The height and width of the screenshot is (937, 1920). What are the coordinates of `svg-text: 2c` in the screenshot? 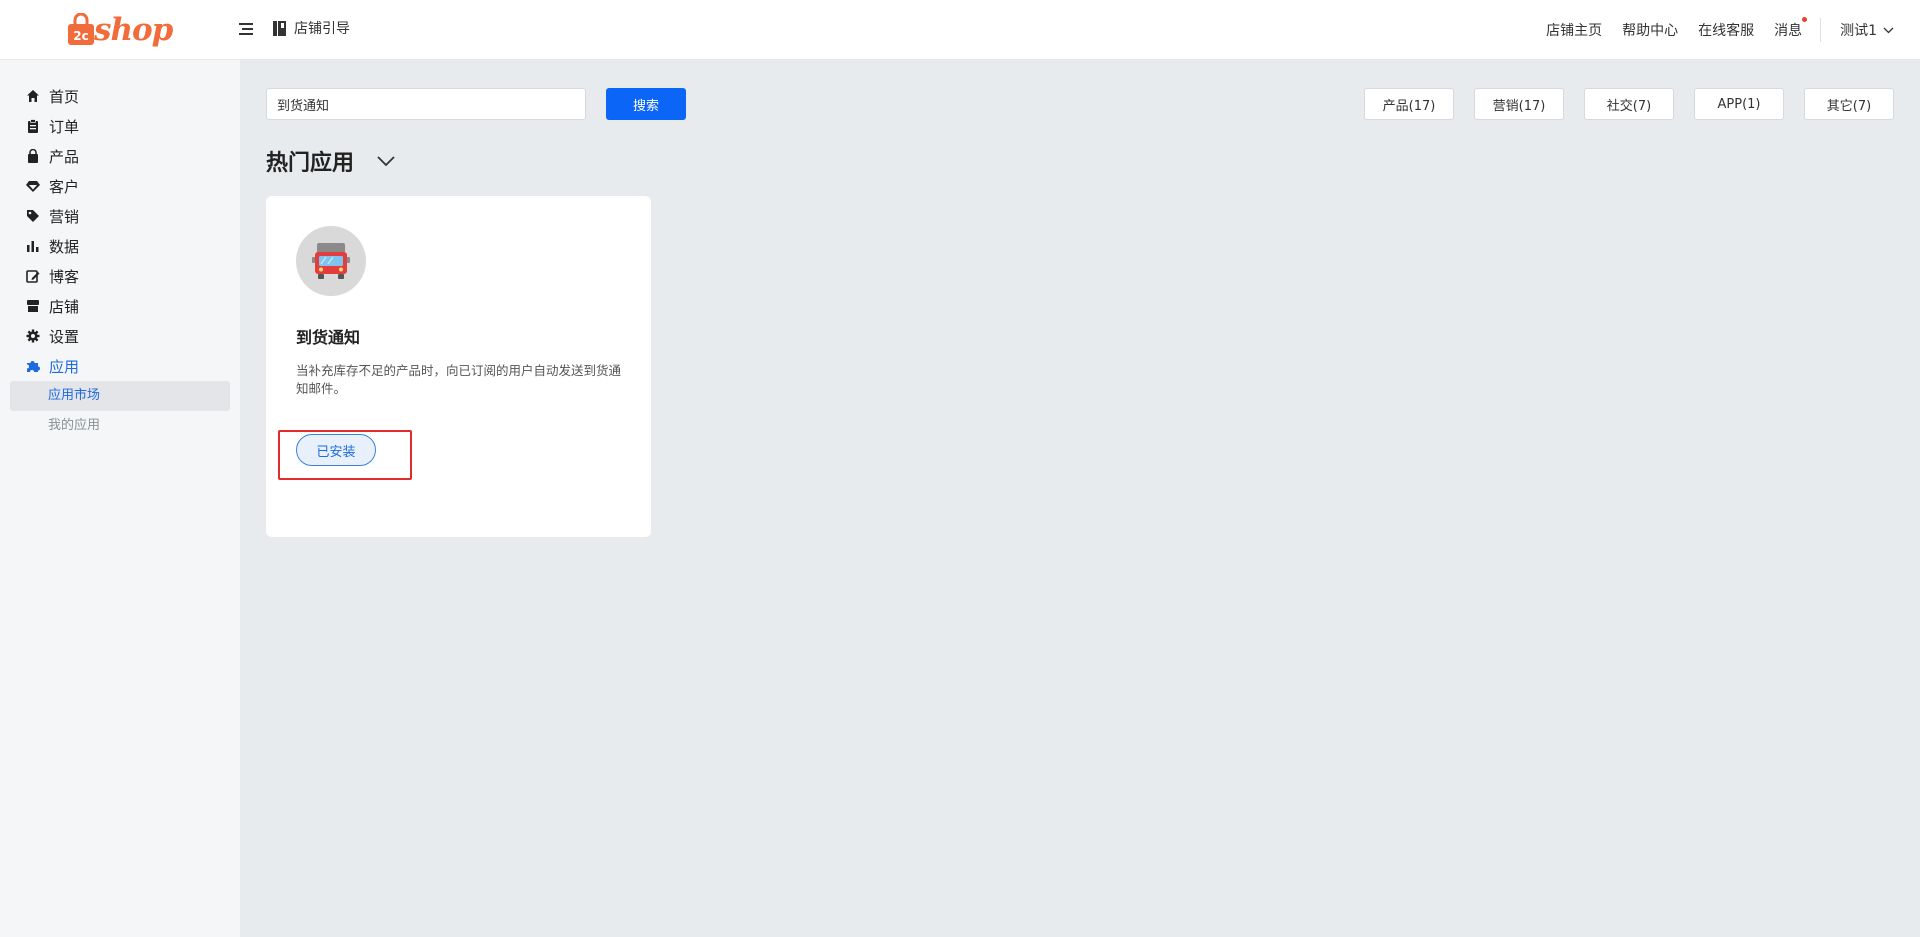 It's located at (80, 36).